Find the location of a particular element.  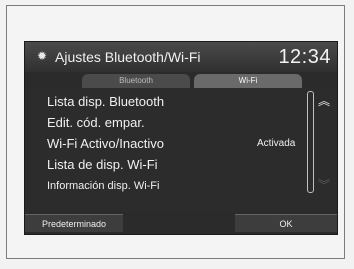

menu-item-bluetooth-device-list: Lista disp. Bluetooth is located at coordinates (174, 102).